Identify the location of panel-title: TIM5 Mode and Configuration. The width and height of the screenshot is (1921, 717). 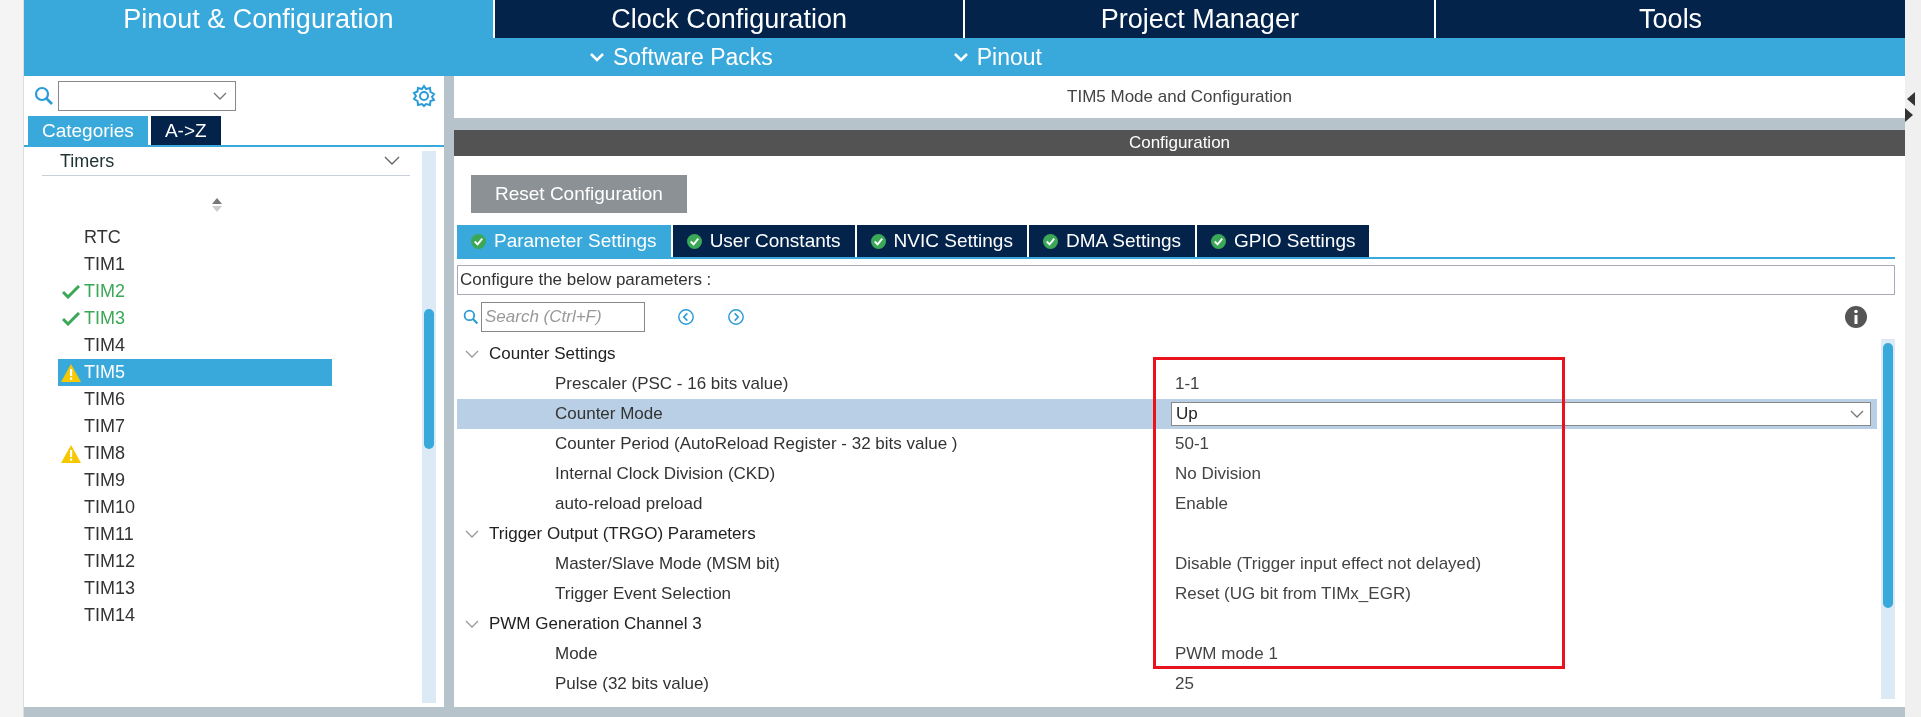
(1179, 97).